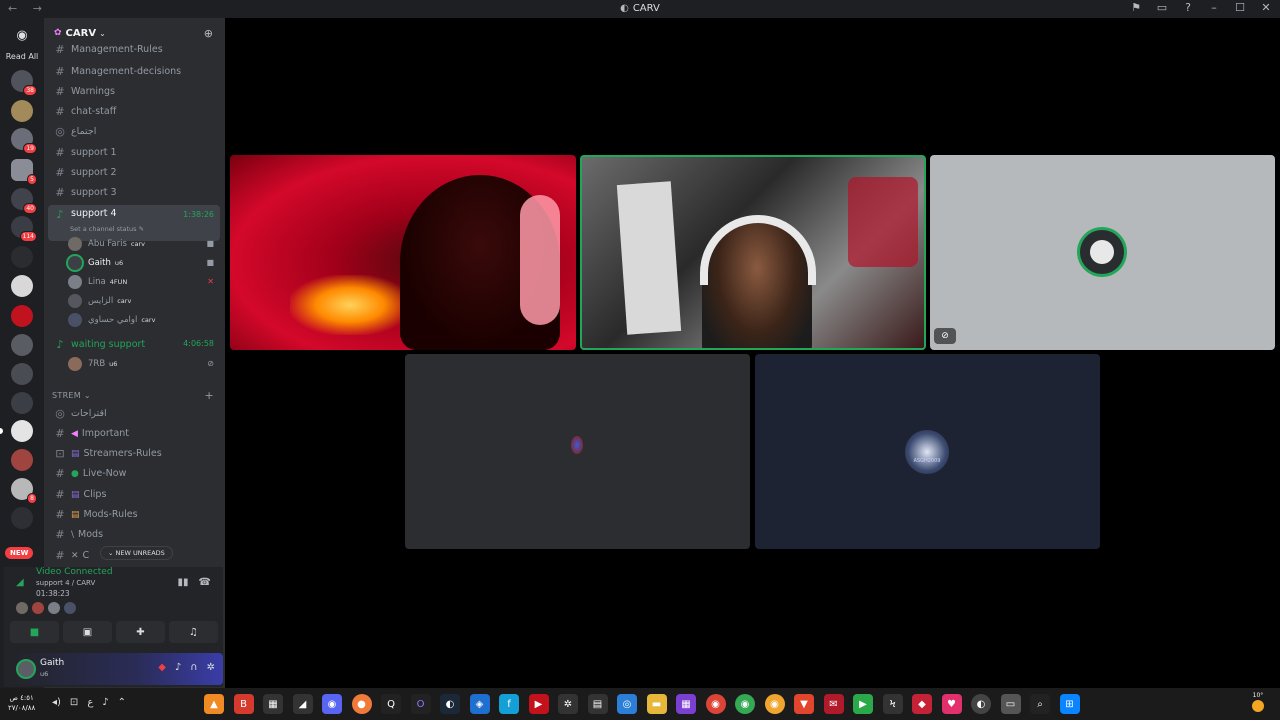 This screenshot has height=720, width=1280. Describe the element at coordinates (21, 703) in the screenshot. I see `system-clock: ٤:٥١ ص ٢٧/٠٨/٨٨` at that location.